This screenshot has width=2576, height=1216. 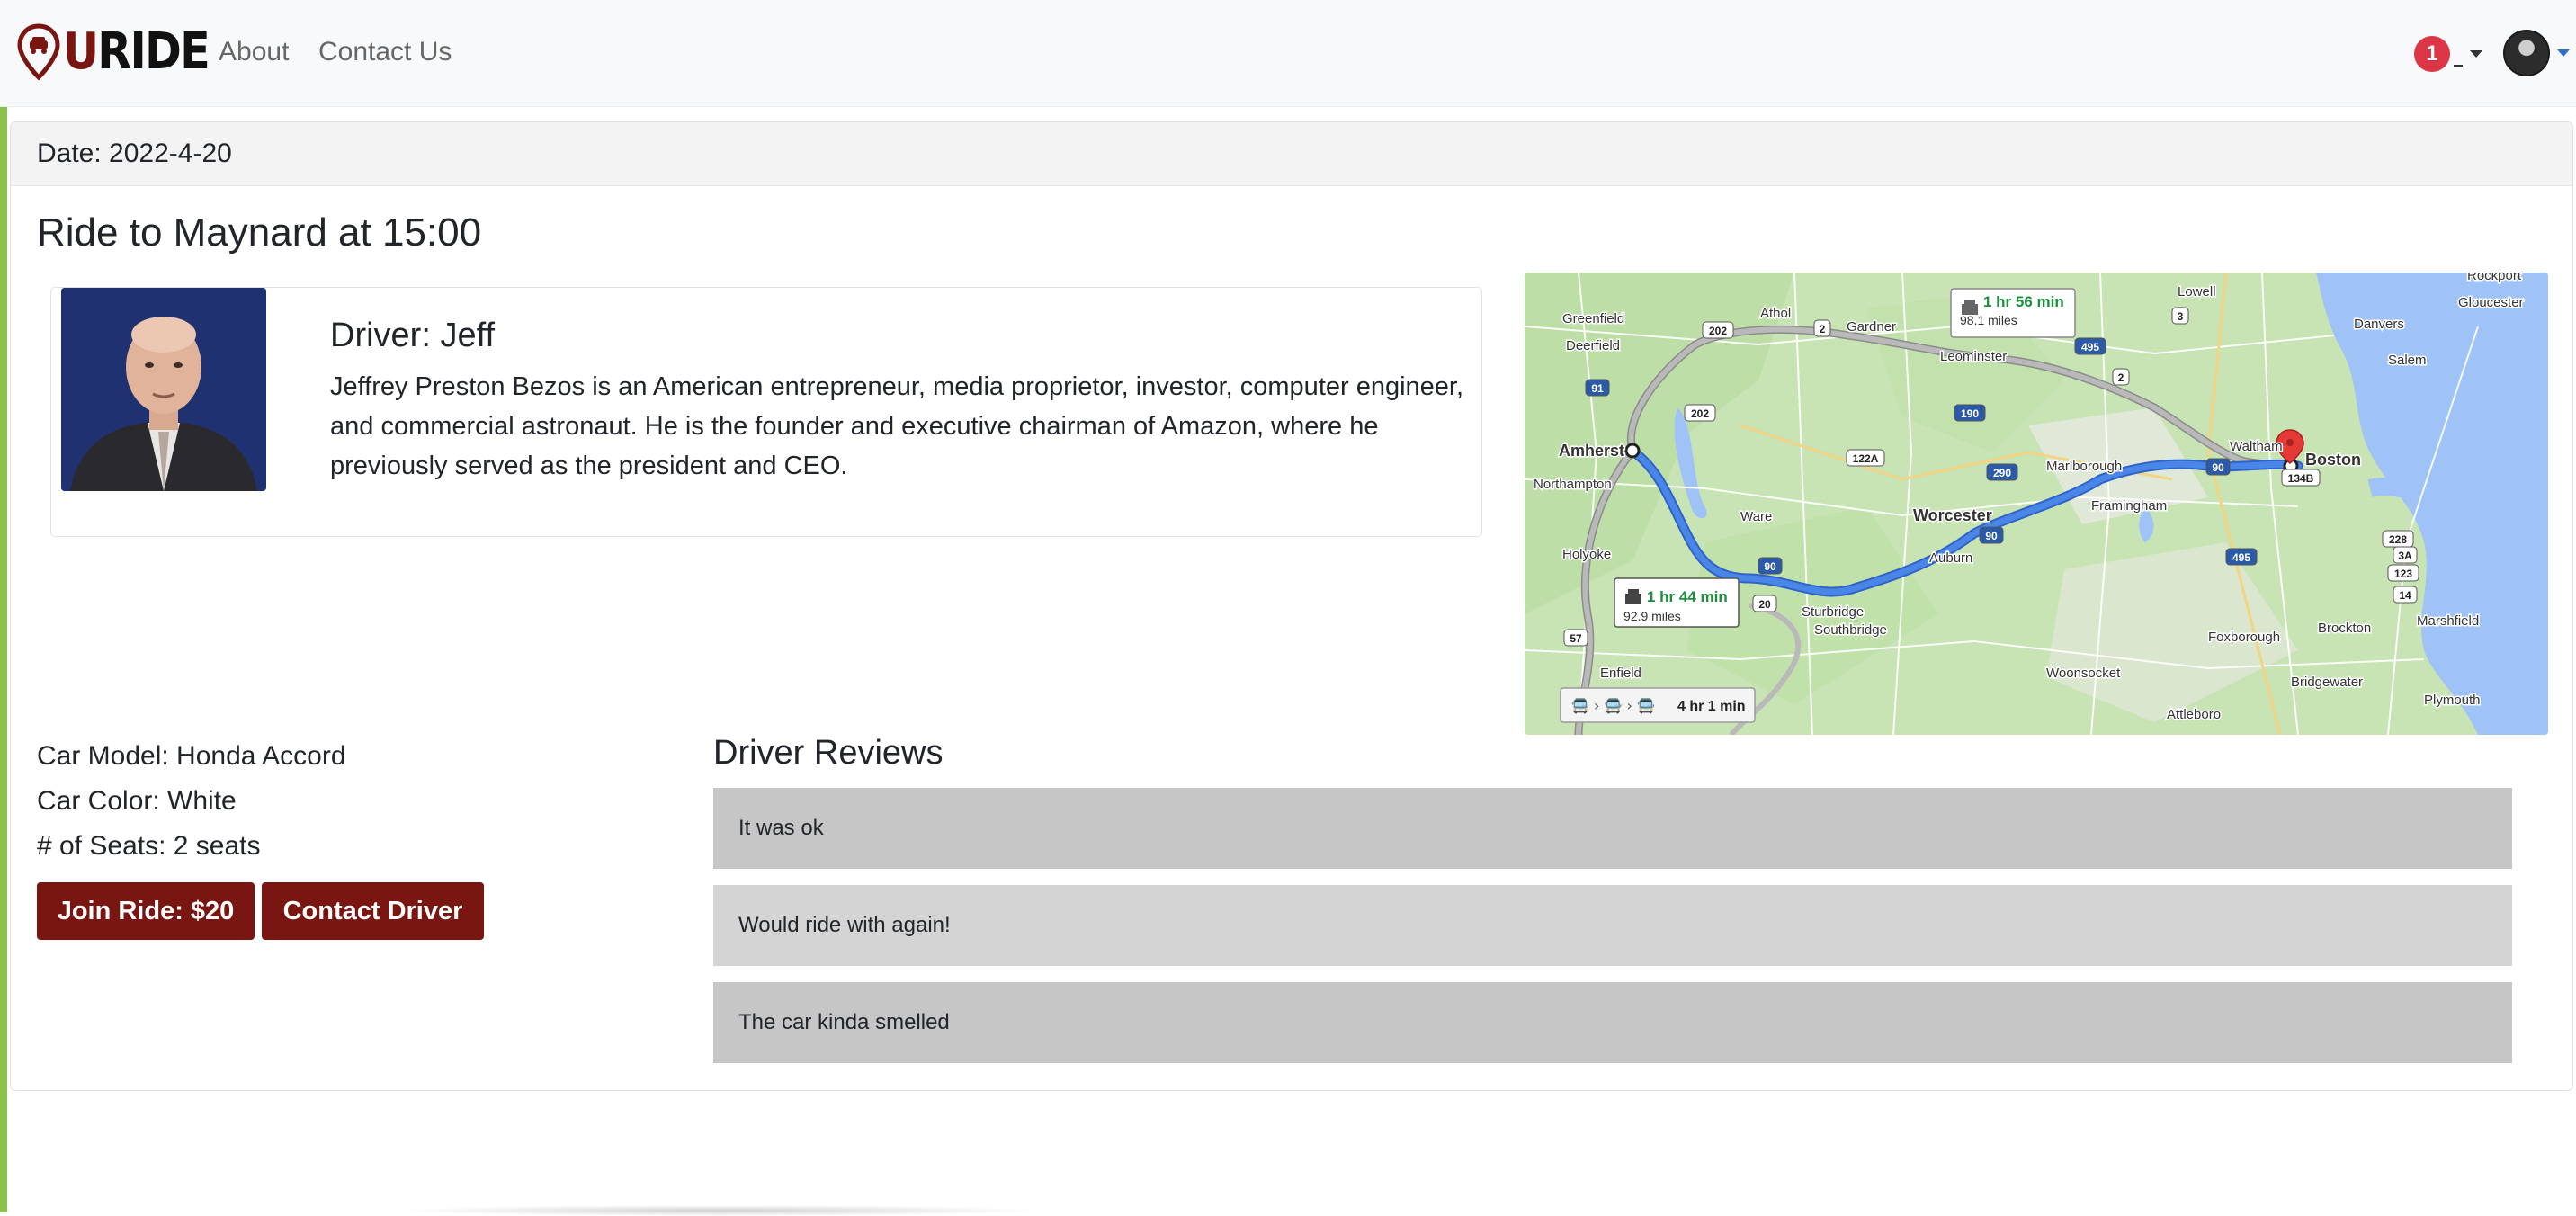 I want to click on route-shield-label: 134B, so click(x=2301, y=478).